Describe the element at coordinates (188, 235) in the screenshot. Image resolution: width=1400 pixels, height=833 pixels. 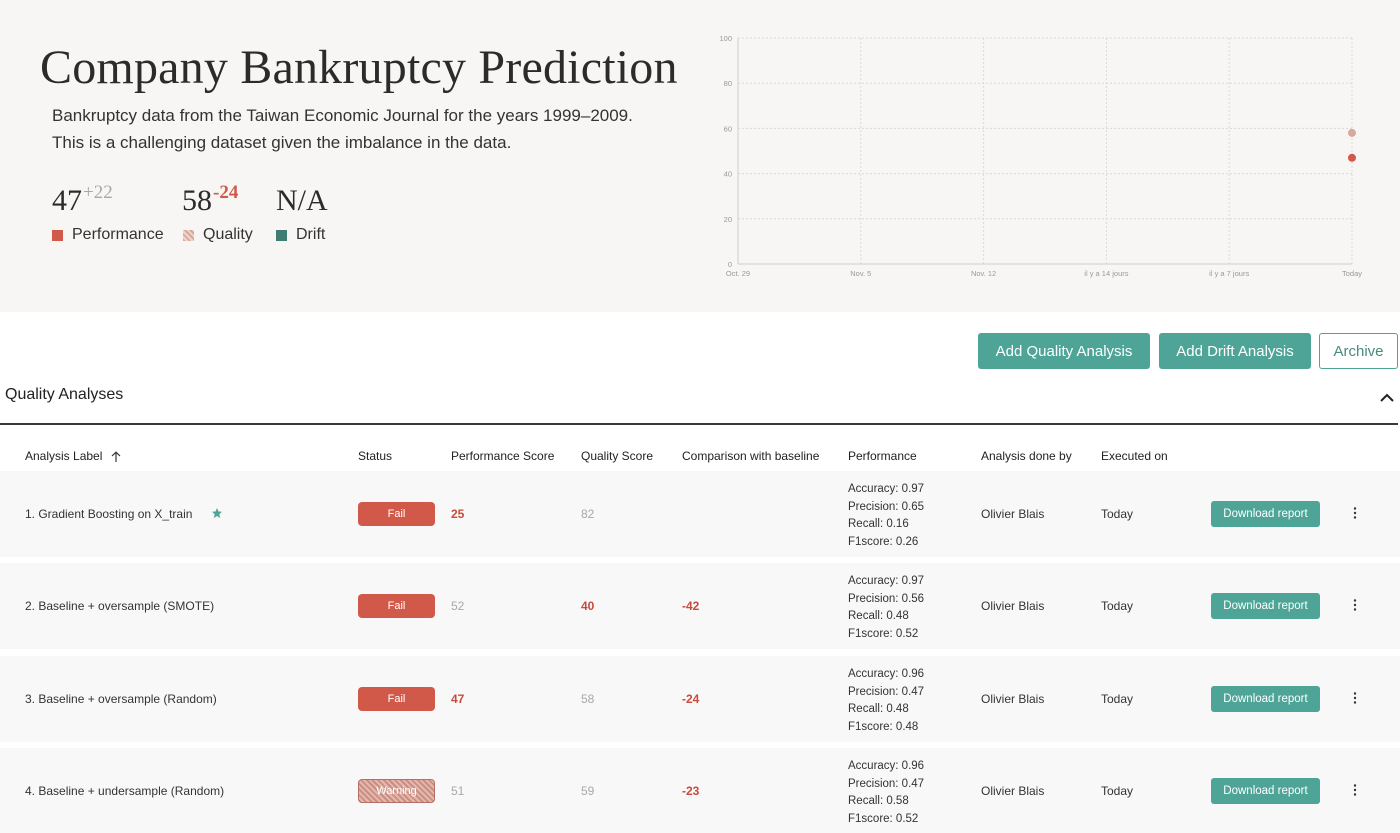
I see `quality-swatch` at that location.